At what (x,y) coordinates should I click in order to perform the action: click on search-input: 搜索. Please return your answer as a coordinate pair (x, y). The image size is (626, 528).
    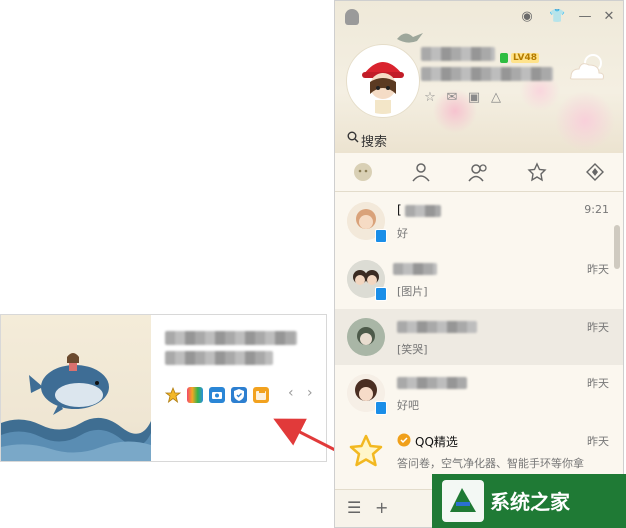
    Looking at the image, I should click on (374, 140).